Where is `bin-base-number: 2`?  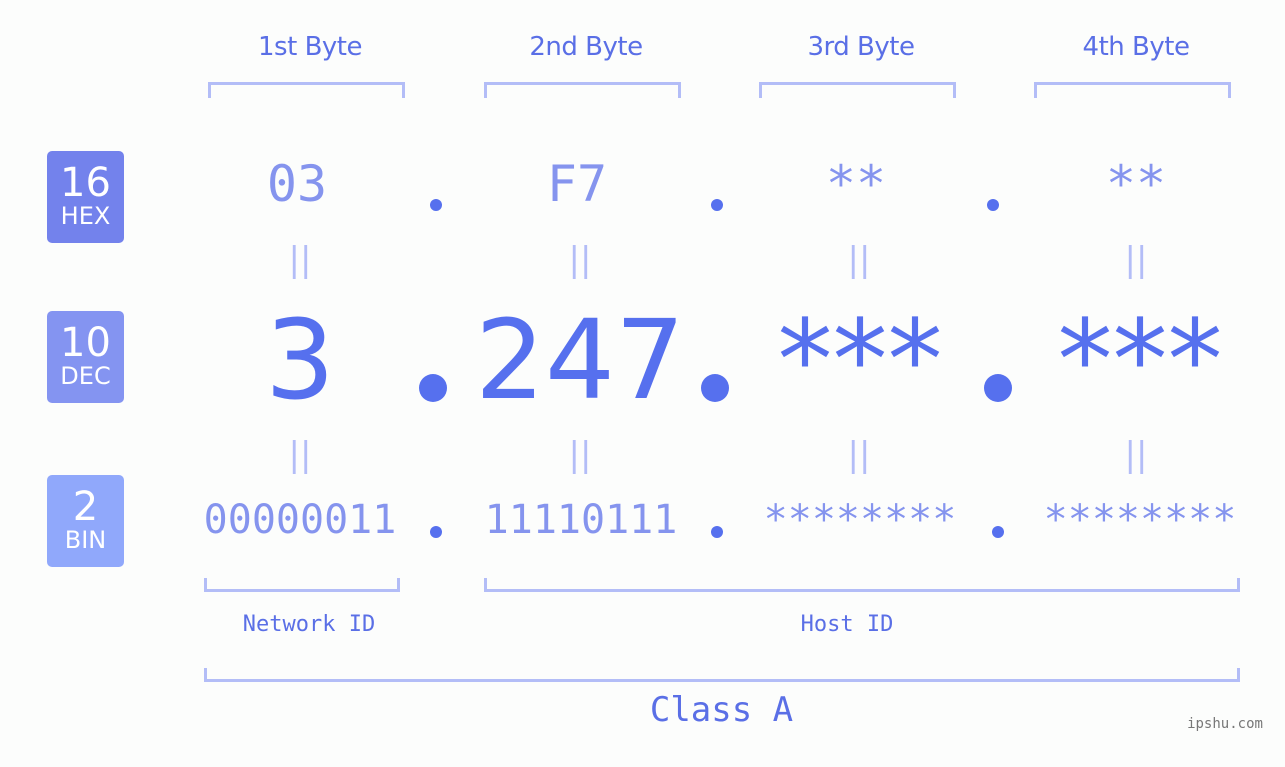 bin-base-number: 2 is located at coordinates (85, 507).